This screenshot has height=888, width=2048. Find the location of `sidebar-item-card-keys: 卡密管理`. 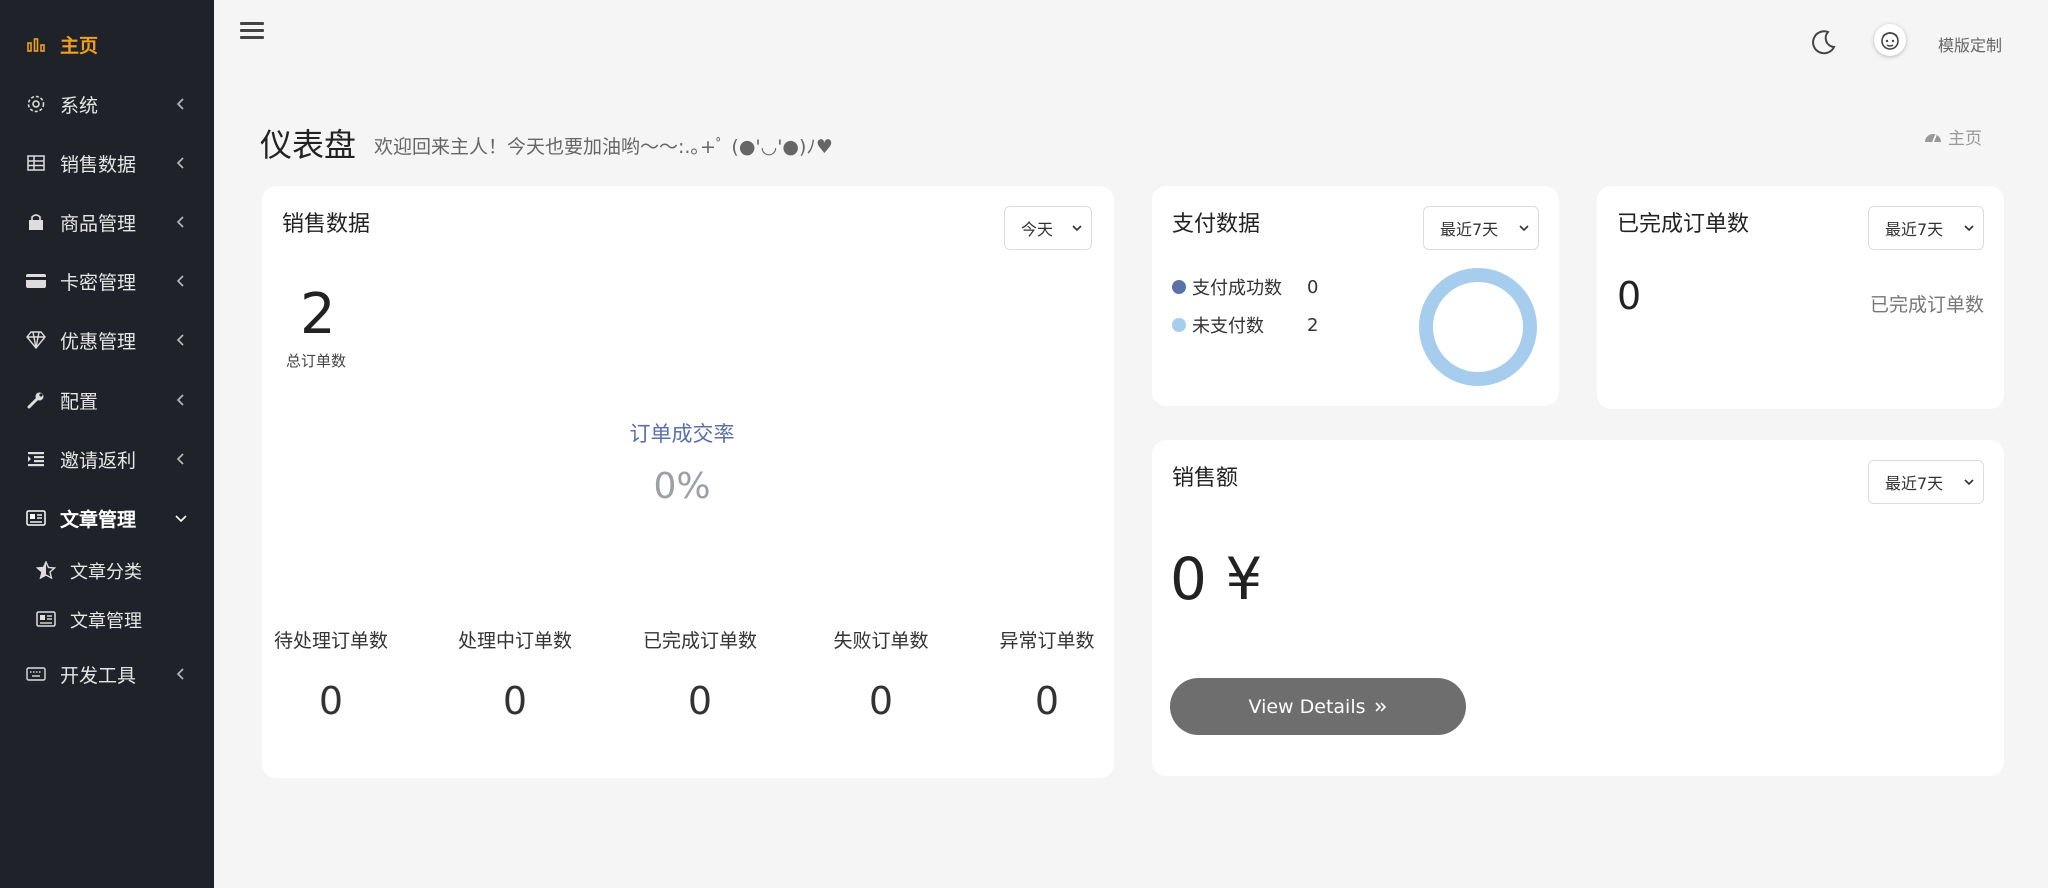

sidebar-item-card-keys: 卡密管理 is located at coordinates (107, 281).